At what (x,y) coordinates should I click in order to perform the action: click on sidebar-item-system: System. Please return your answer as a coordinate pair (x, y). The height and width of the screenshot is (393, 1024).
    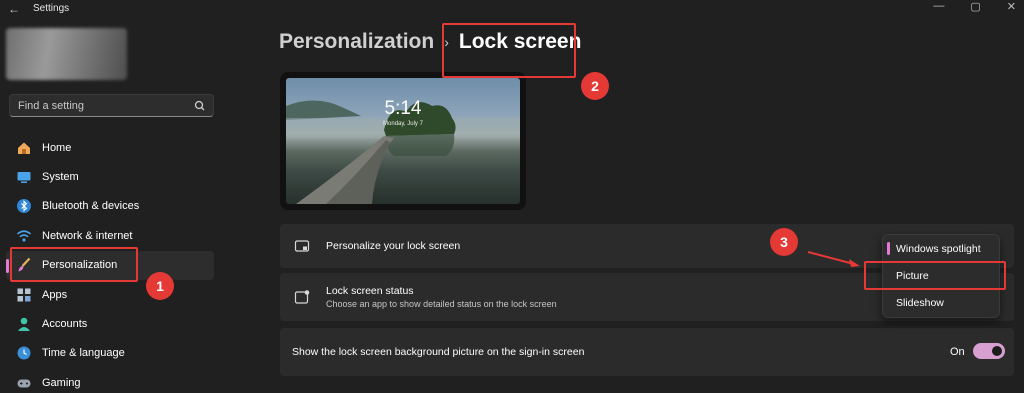
    Looking at the image, I should click on (110, 176).